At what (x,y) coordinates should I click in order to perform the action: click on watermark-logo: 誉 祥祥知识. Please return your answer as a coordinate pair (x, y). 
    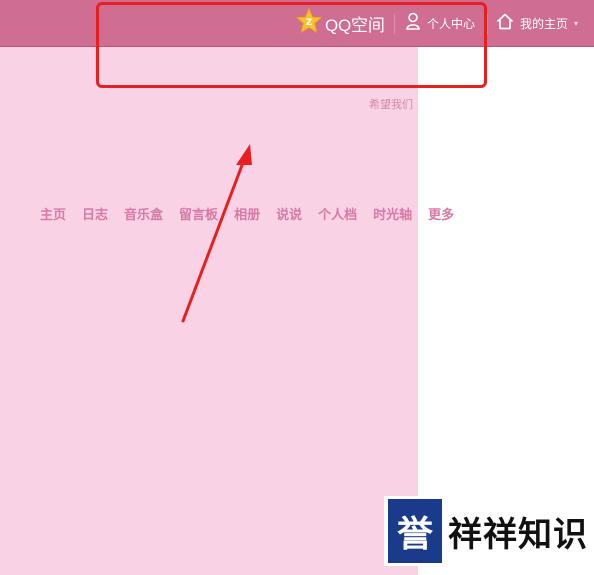
    Looking at the image, I should click on (487, 531).